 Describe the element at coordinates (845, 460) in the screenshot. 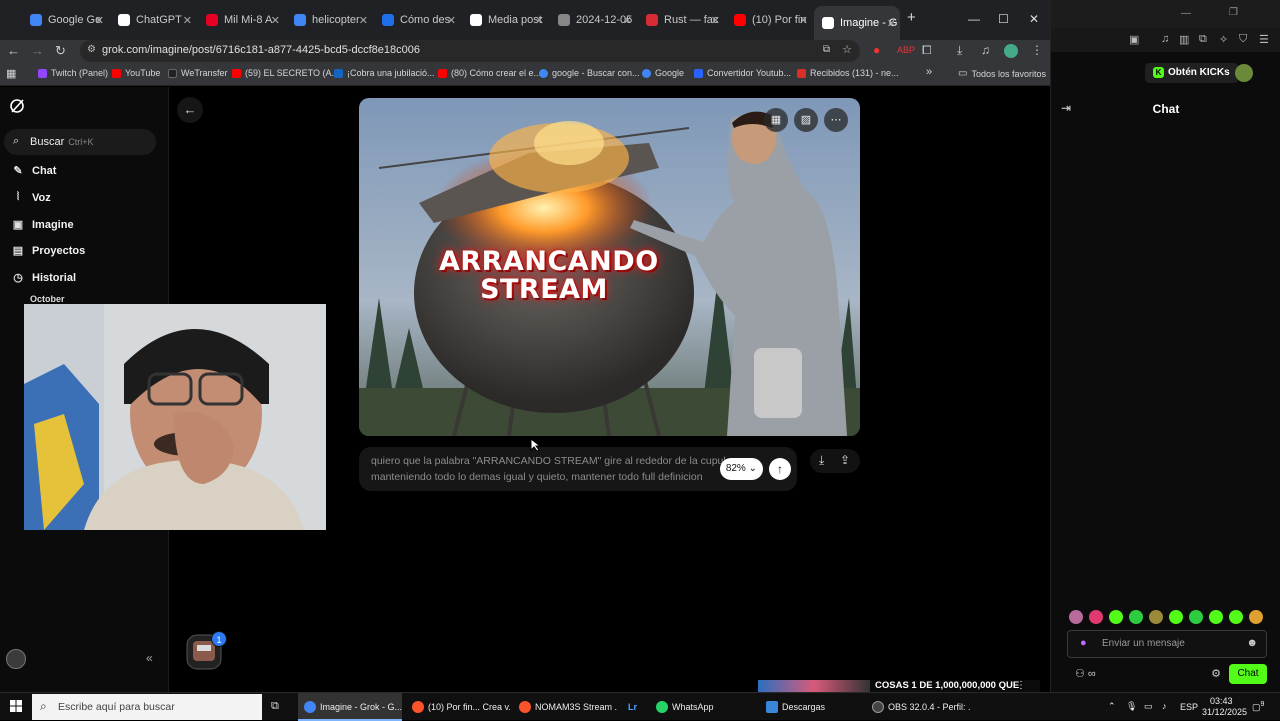

I see `share-icon: ⇪` at that location.